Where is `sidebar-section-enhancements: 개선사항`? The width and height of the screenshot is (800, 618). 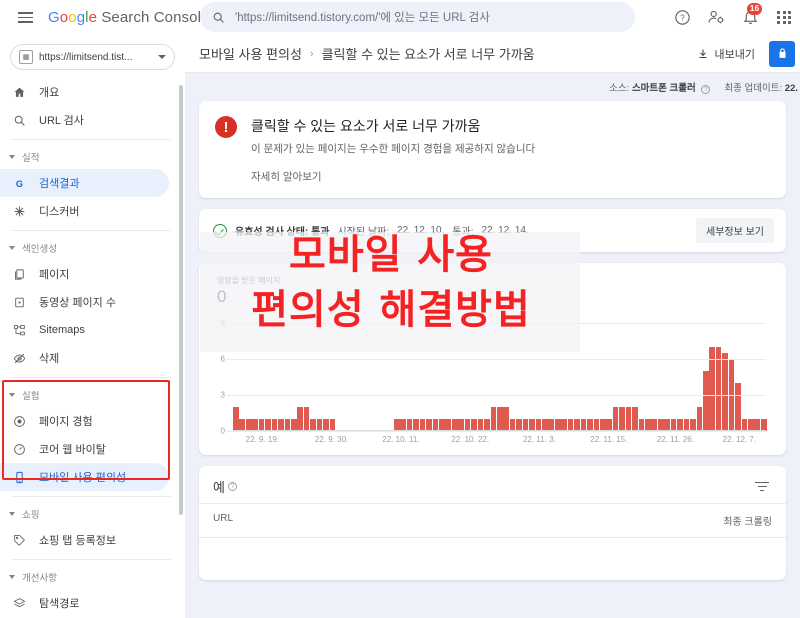 sidebar-section-enhancements: 개선사항 is located at coordinates (92, 577).